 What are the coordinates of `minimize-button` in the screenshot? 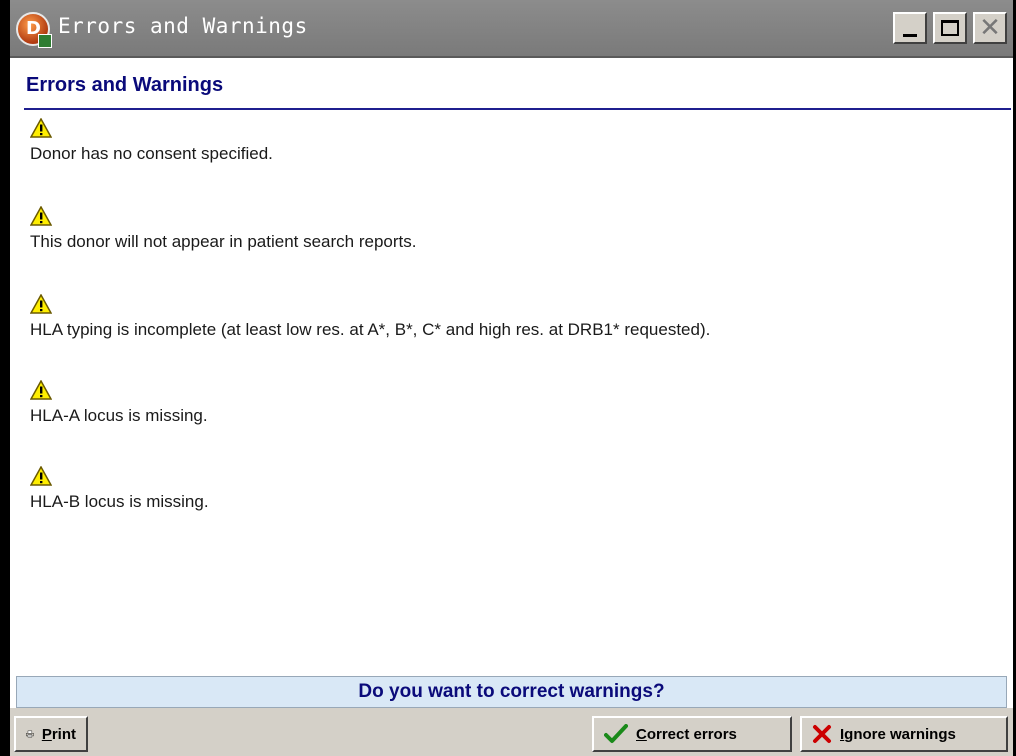 It's located at (910, 28).